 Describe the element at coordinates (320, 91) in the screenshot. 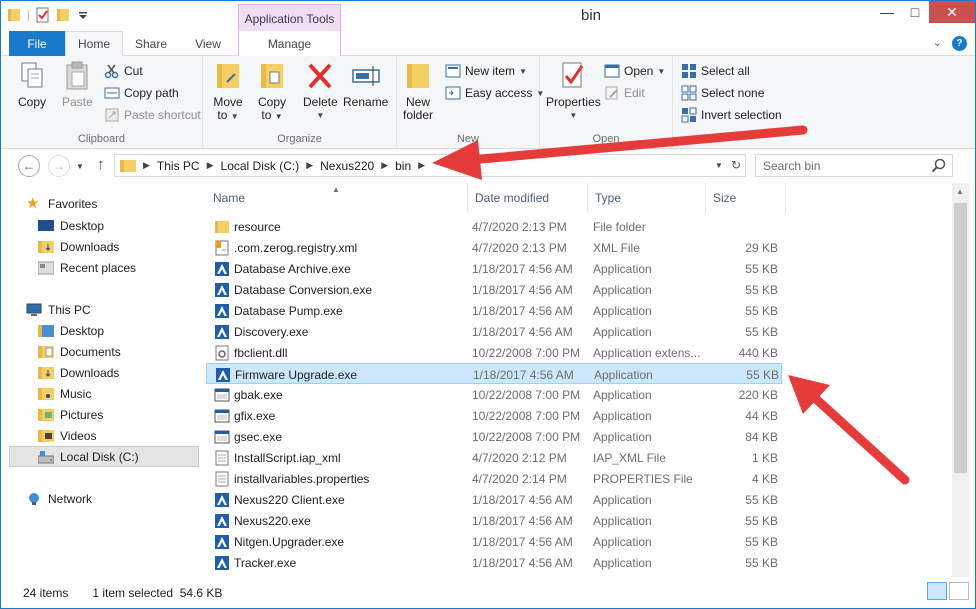

I see `delete-button: Delete ▼` at that location.